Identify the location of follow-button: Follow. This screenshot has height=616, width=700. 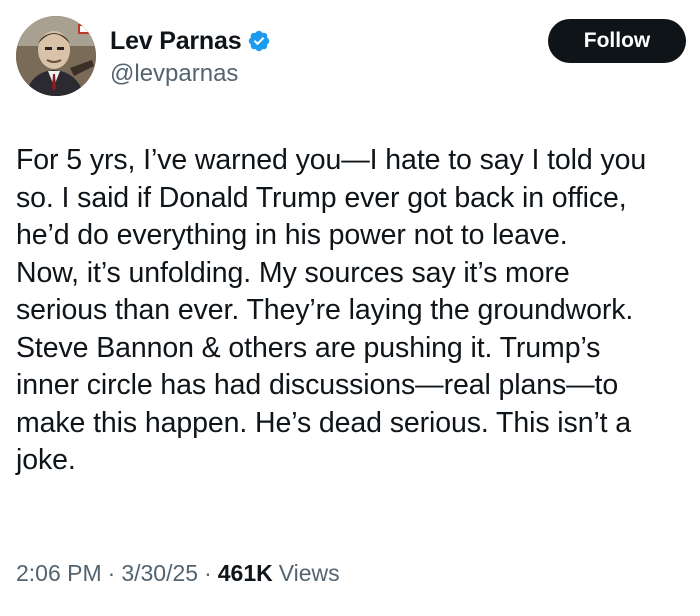
(617, 41).